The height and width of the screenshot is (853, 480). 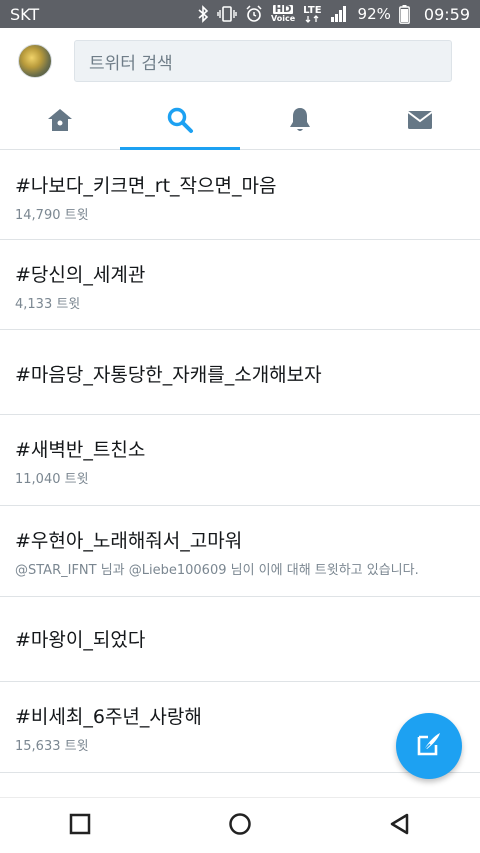 I want to click on trend-item: #마왕이_되었다, so click(x=240, y=639).